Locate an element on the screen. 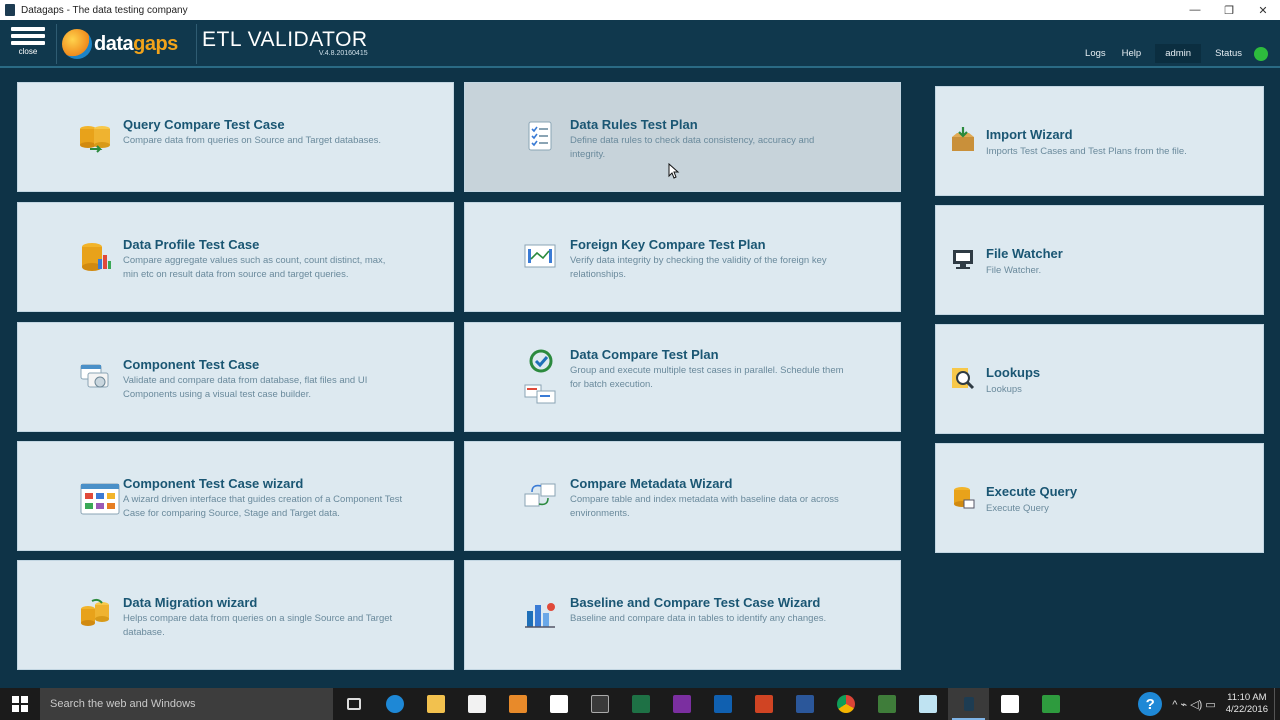 Image resolution: width=1280 pixels, height=720 pixels. taskbar-chrome is located at coordinates (845, 704).